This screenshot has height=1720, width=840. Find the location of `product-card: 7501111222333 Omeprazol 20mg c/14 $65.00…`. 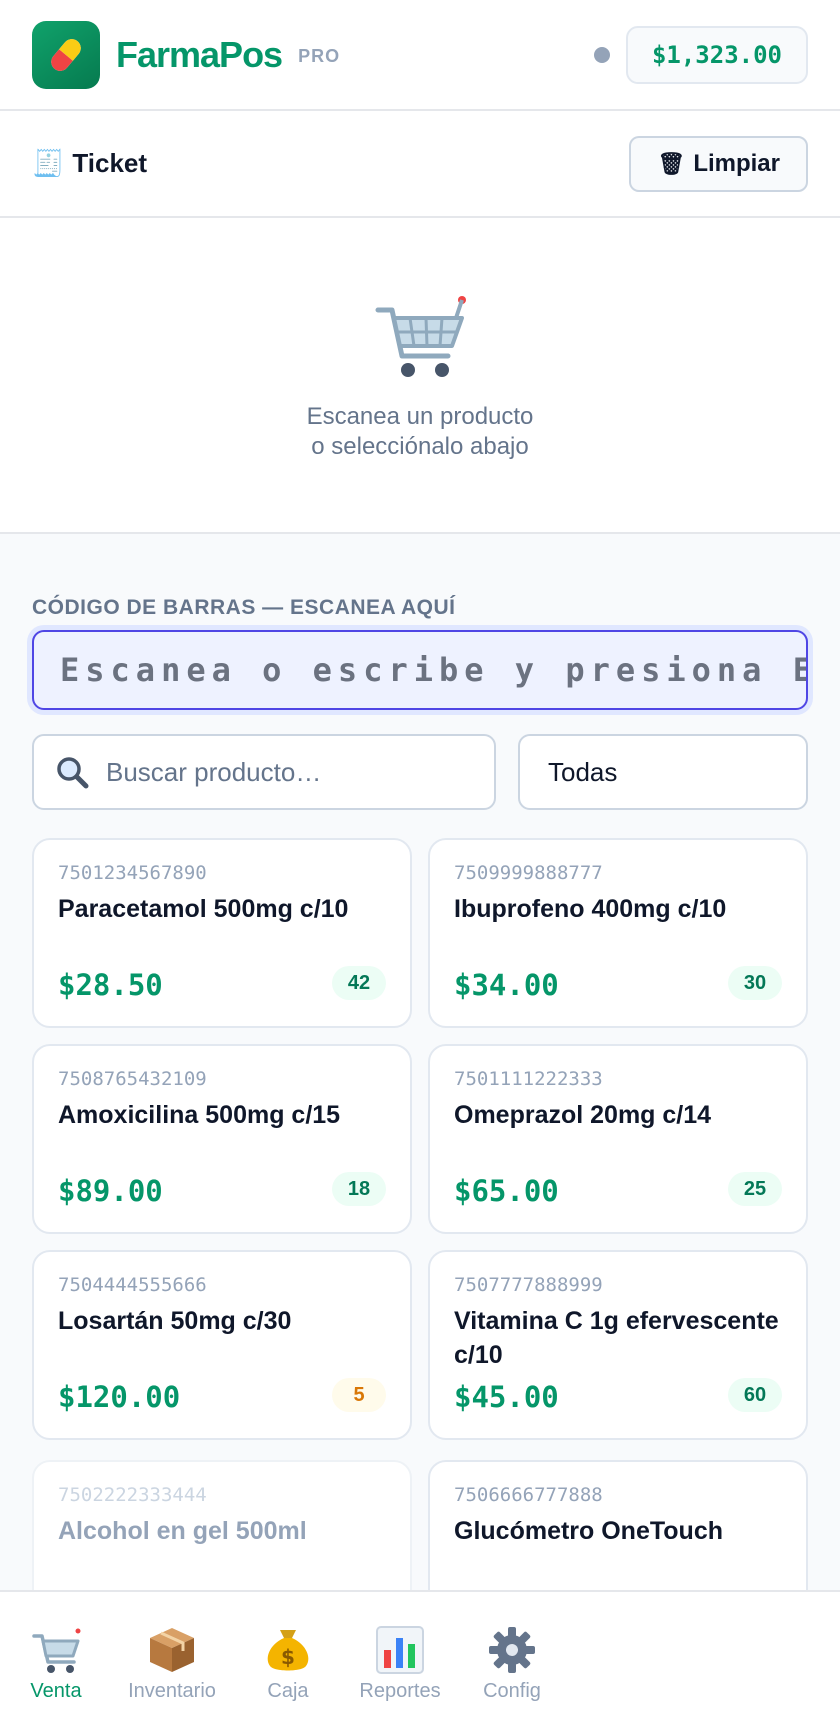

product-card: 7501111222333 Omeprazol 20mg c/14 $65.00… is located at coordinates (618, 1139).